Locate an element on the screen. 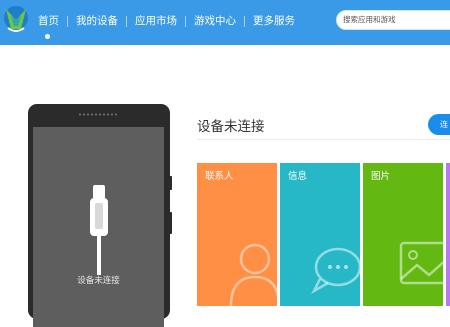  nav-home: 首页 is located at coordinates (48, 21).